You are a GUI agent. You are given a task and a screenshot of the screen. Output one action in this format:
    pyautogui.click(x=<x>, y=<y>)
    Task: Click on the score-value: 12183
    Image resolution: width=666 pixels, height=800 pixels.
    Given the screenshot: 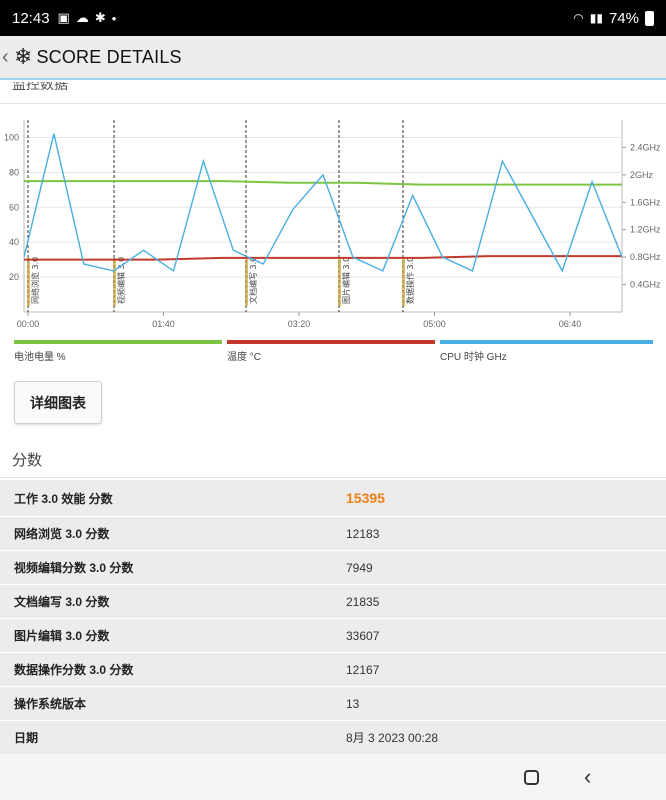 What is the action you would take?
    pyautogui.click(x=363, y=533)
    